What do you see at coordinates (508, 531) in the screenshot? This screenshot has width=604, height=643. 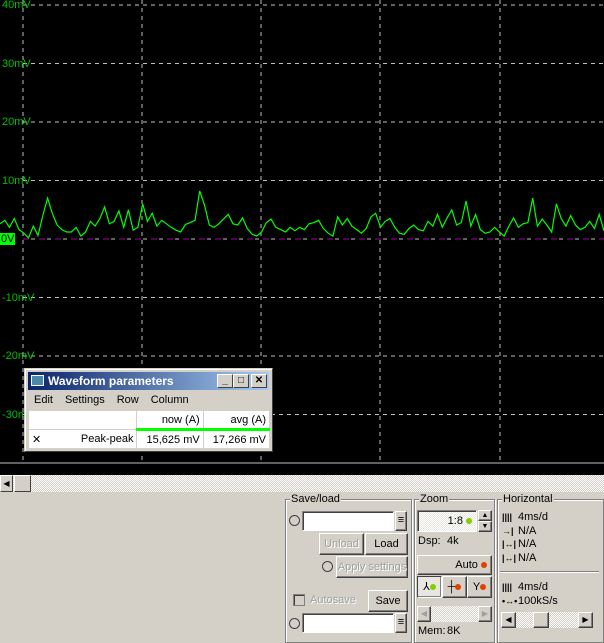 I see `arrow-to-bar-icon: →|` at bounding box center [508, 531].